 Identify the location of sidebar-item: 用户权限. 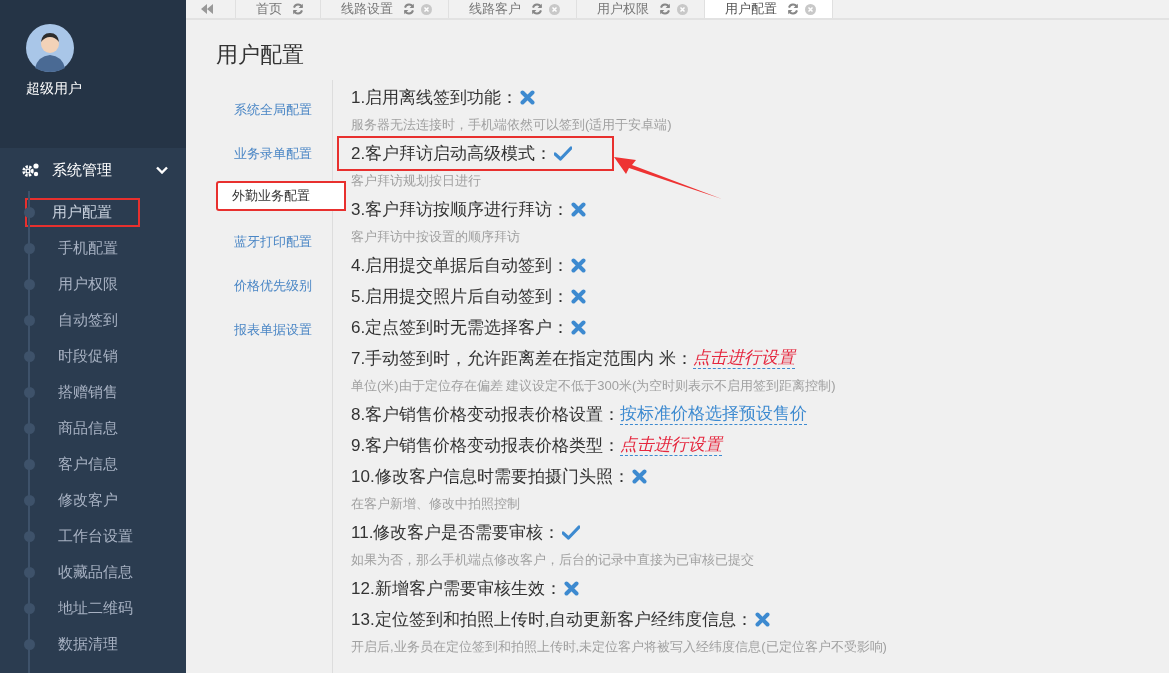
(88, 284).